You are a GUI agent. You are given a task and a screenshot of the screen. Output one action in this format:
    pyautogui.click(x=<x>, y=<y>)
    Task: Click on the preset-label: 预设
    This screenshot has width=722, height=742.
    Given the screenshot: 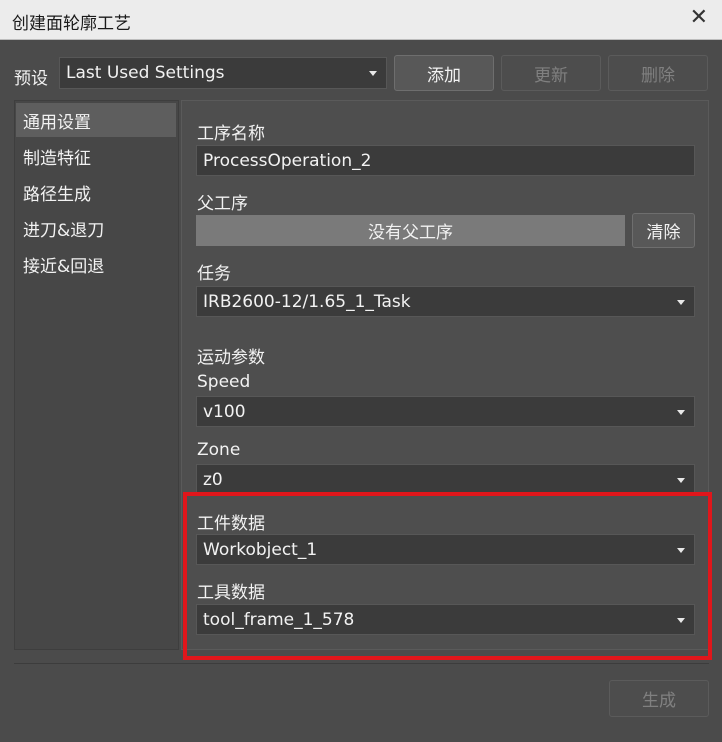 What is the action you would take?
    pyautogui.click(x=31, y=79)
    